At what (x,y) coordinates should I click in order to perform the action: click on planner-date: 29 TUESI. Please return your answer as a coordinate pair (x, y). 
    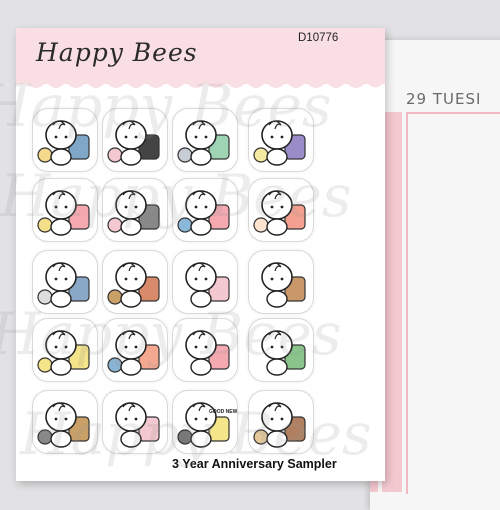
    Looking at the image, I should click on (444, 99).